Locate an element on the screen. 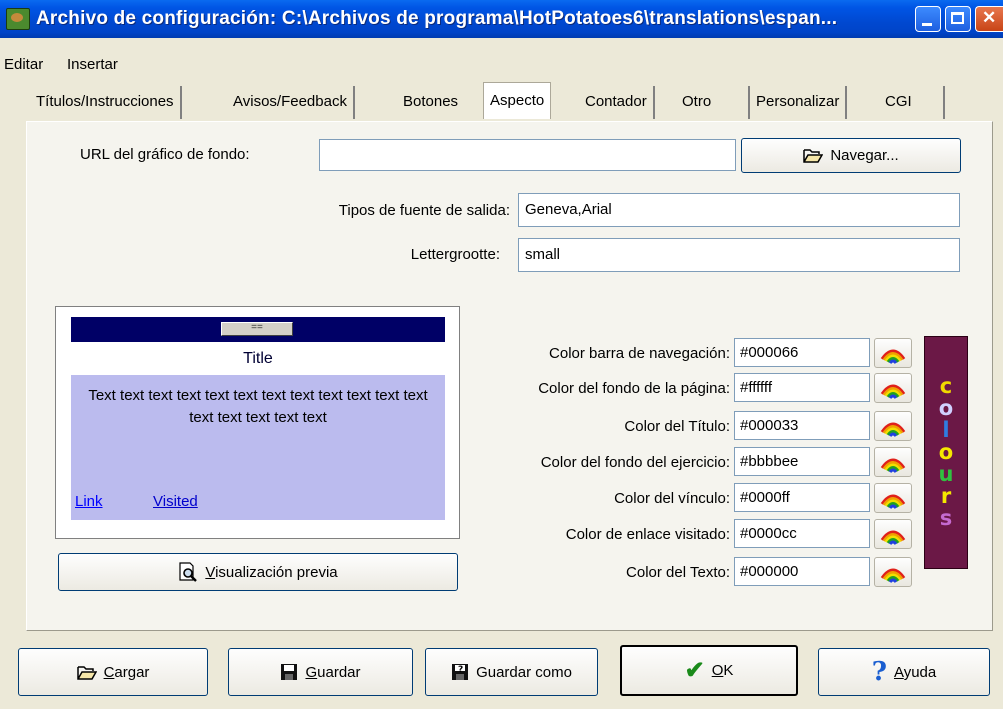 This screenshot has width=1003, height=709. preview-button-mnemonic: V is located at coordinates (210, 572).